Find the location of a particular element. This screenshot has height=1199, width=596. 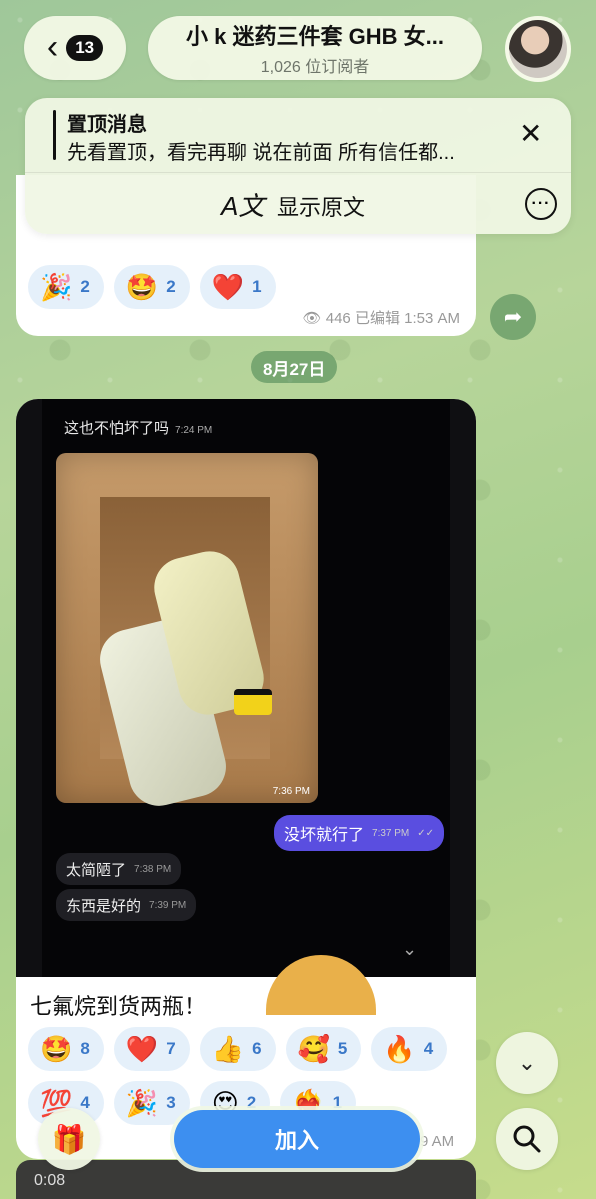

screenshot-text: 东西是好的 is located at coordinates (104, 906).